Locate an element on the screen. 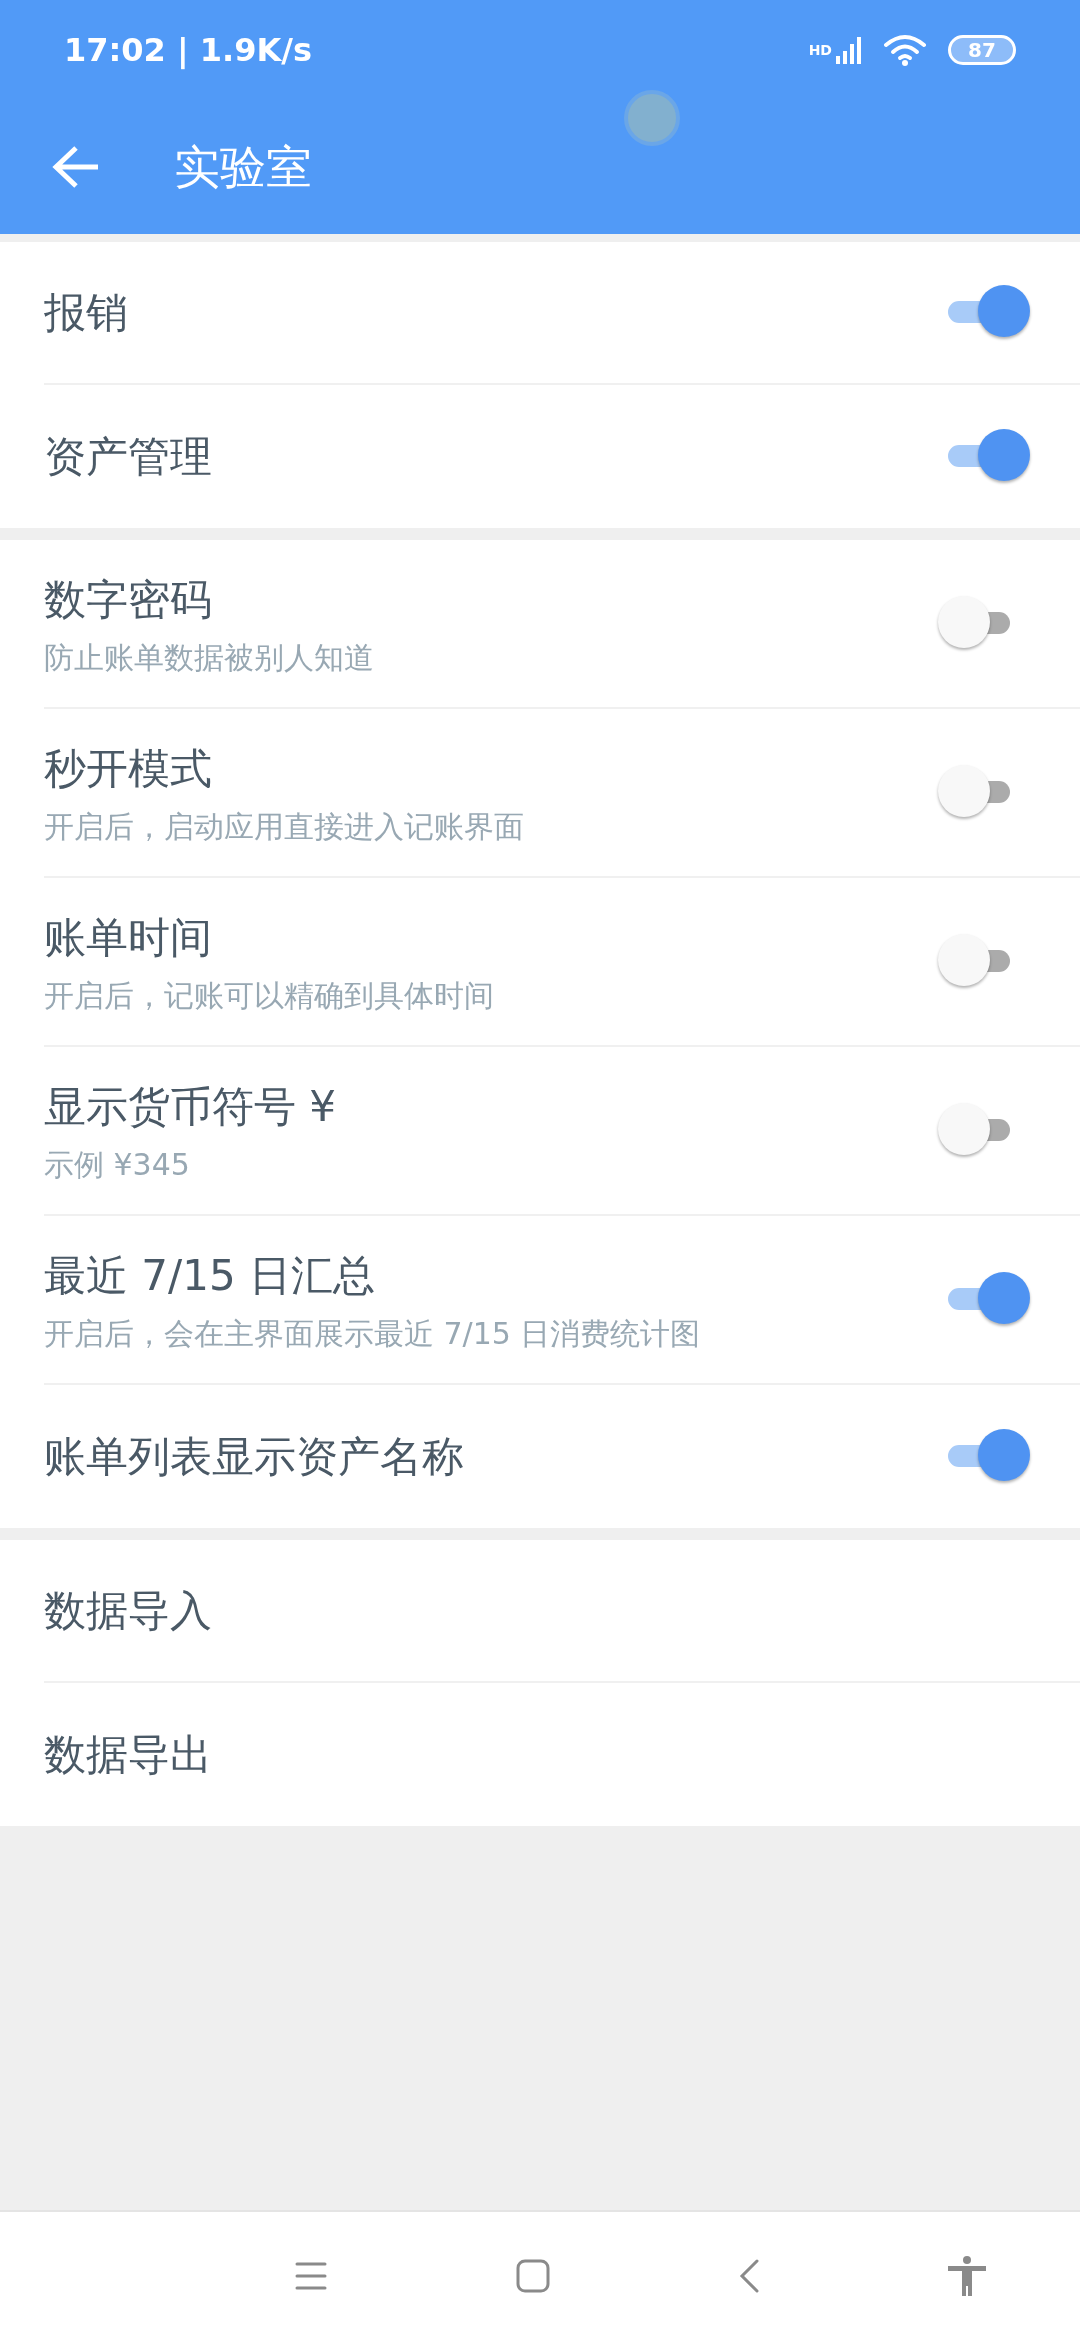 Image resolution: width=1080 pixels, height=2340 pixels. menu-icon is located at coordinates (310, 2276).